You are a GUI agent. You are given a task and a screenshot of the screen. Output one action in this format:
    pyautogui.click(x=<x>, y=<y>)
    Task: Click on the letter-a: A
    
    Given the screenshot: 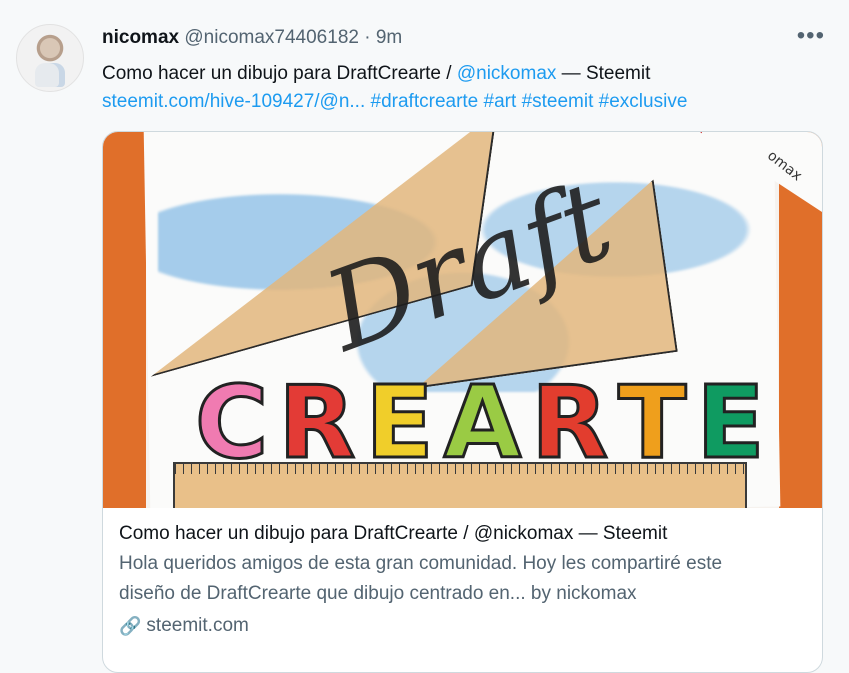 What is the action you would take?
    pyautogui.click(x=482, y=423)
    